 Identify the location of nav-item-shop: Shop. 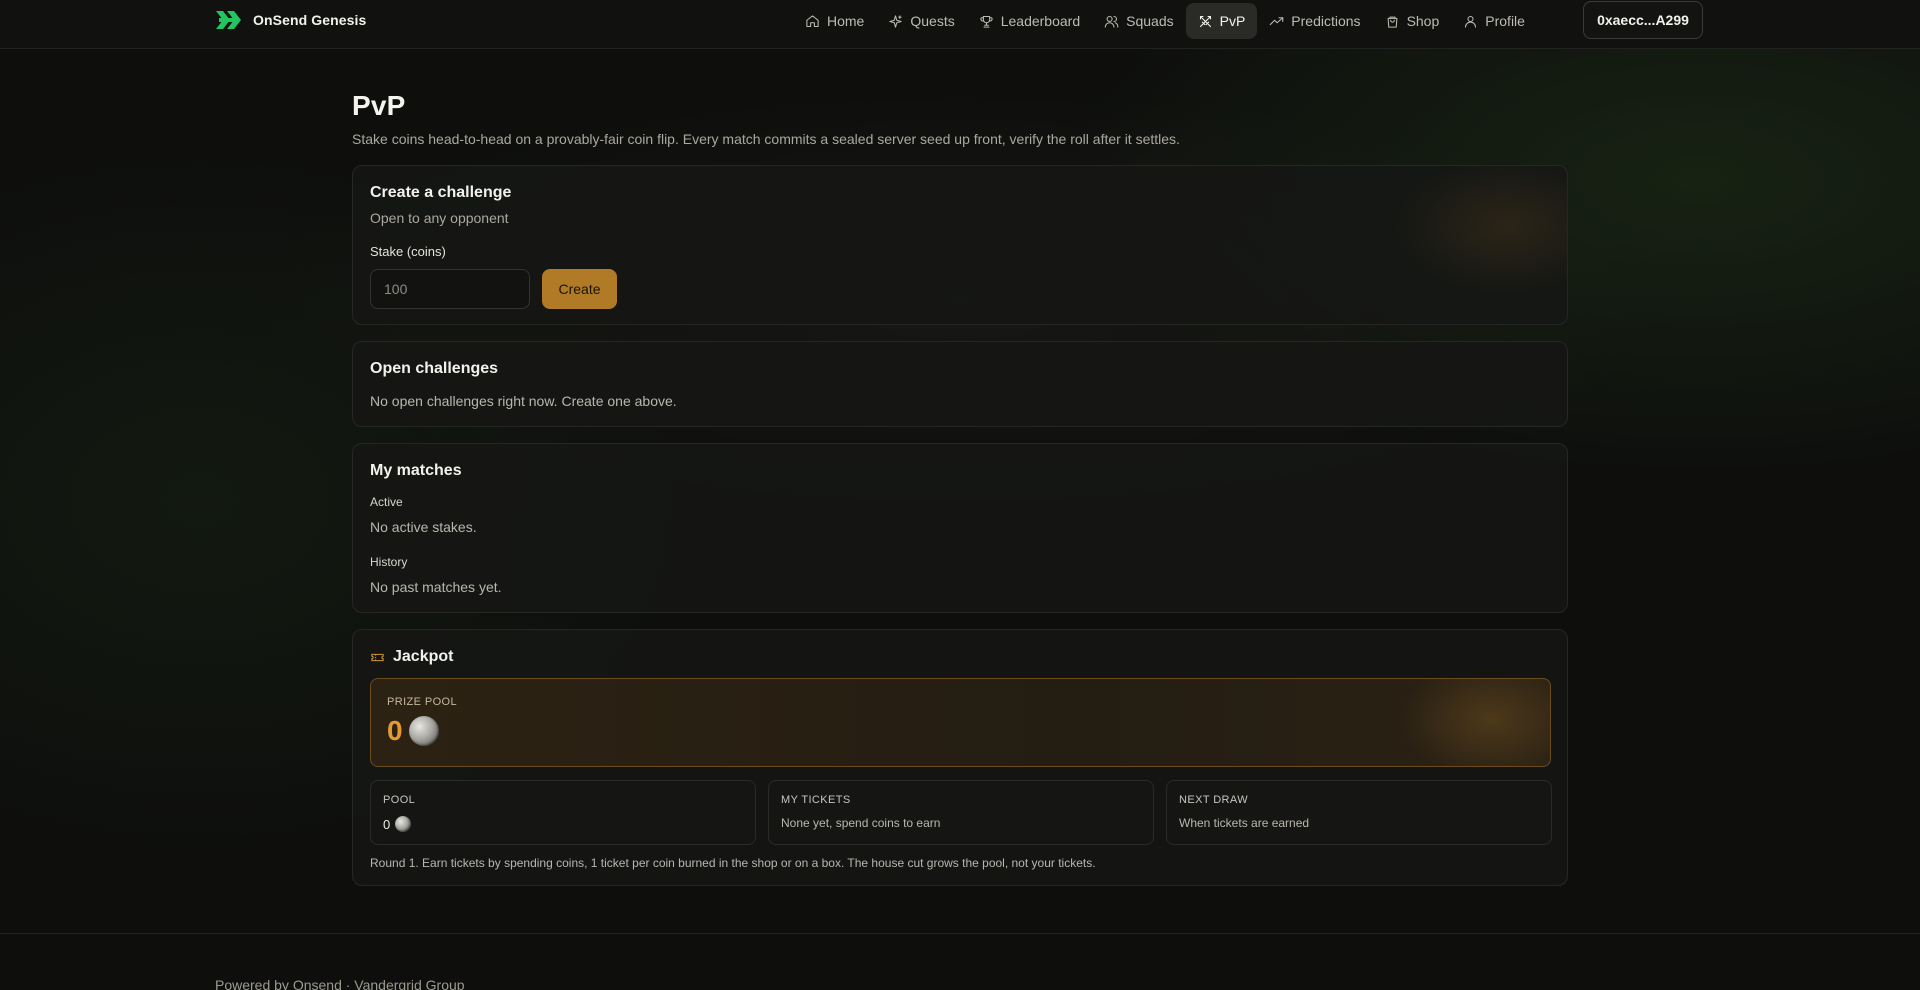
(1412, 21).